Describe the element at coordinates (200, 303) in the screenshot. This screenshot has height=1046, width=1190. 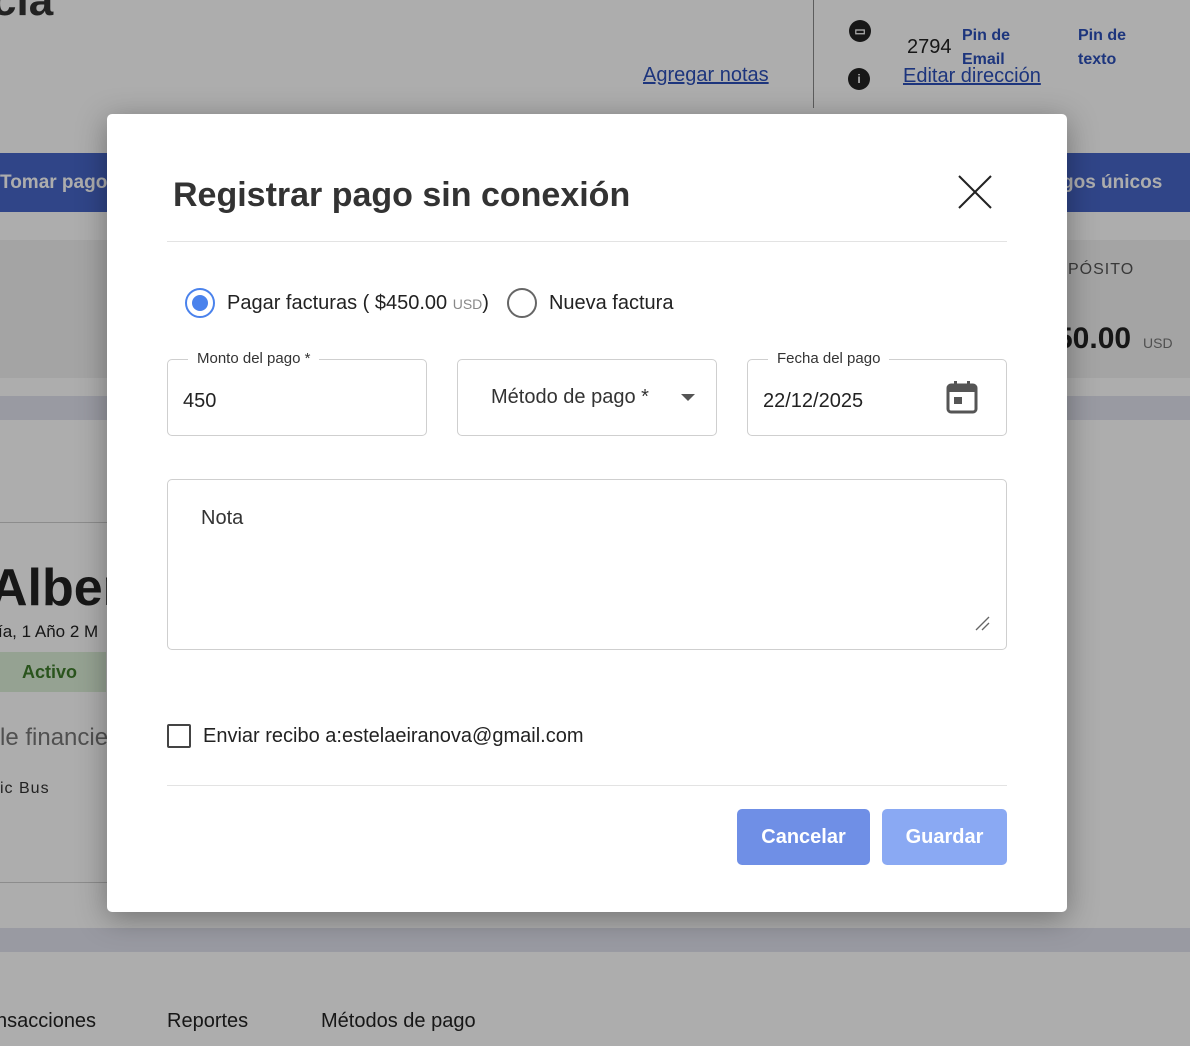
I see `radio-pay-invoices` at that location.